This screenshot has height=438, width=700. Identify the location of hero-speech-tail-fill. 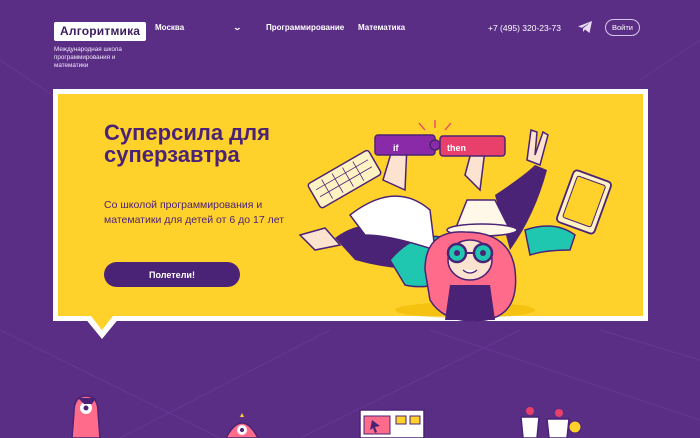
(102, 323).